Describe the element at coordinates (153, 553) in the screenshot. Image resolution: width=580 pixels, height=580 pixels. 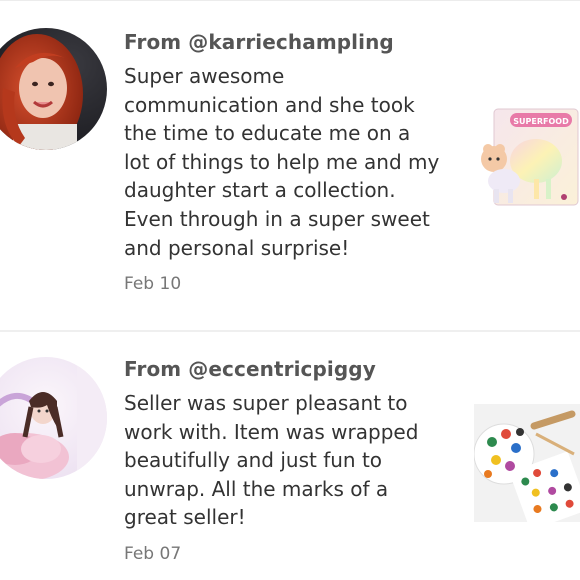
I see `review-date: Feb 07` at that location.